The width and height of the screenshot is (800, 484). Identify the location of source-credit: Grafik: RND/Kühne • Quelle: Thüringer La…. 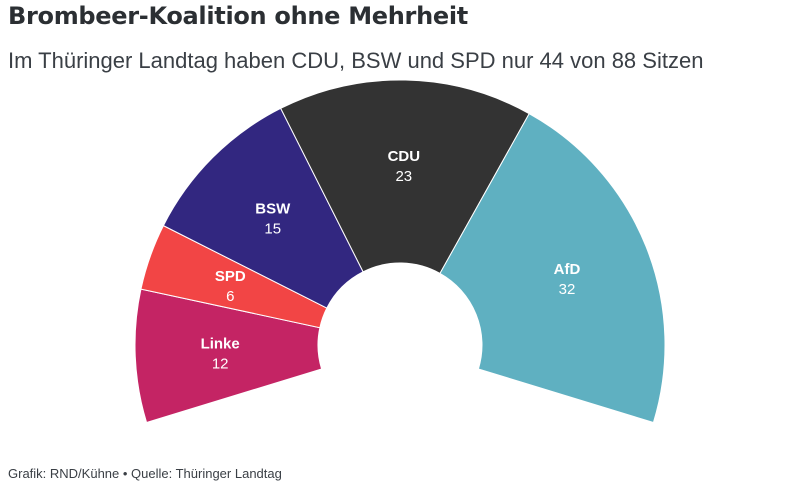
(145, 473).